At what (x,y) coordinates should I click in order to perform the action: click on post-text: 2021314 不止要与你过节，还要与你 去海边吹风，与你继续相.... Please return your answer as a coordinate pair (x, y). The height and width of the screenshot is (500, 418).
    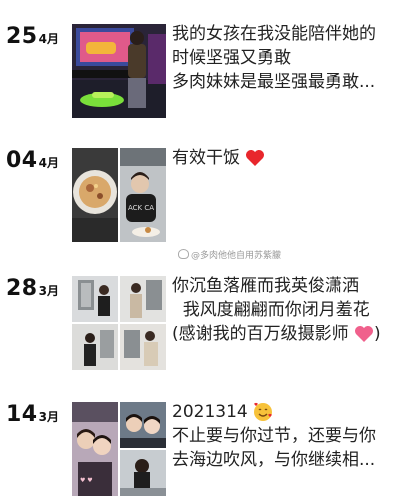
    Looking at the image, I should click on (292, 436).